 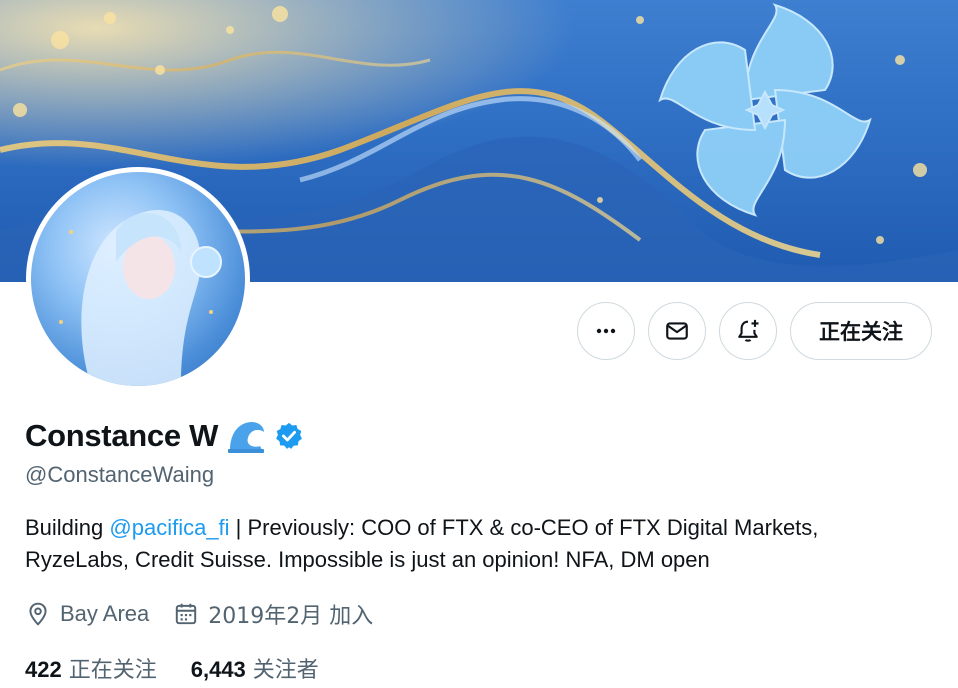 I want to click on calendar-icon, so click(x=186, y=614).